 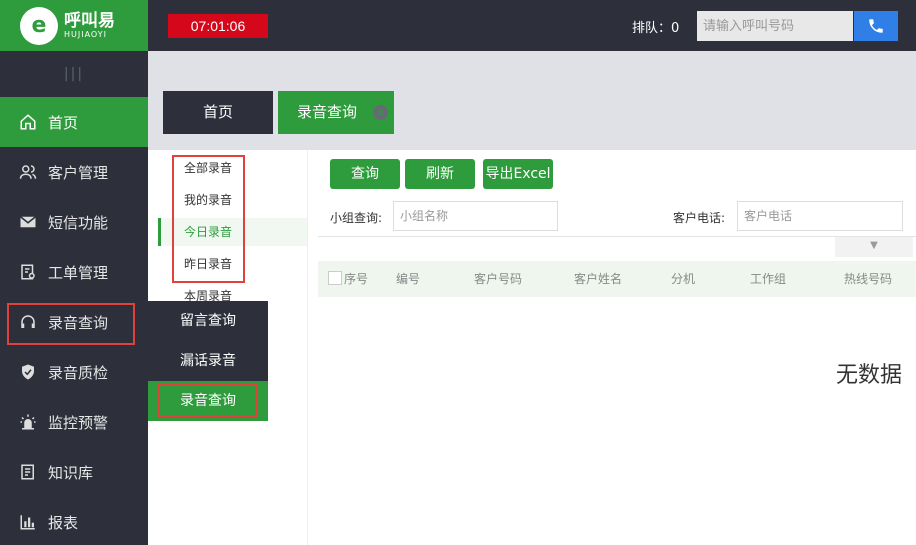 I want to click on collapse-toggle: ▼, so click(x=874, y=247).